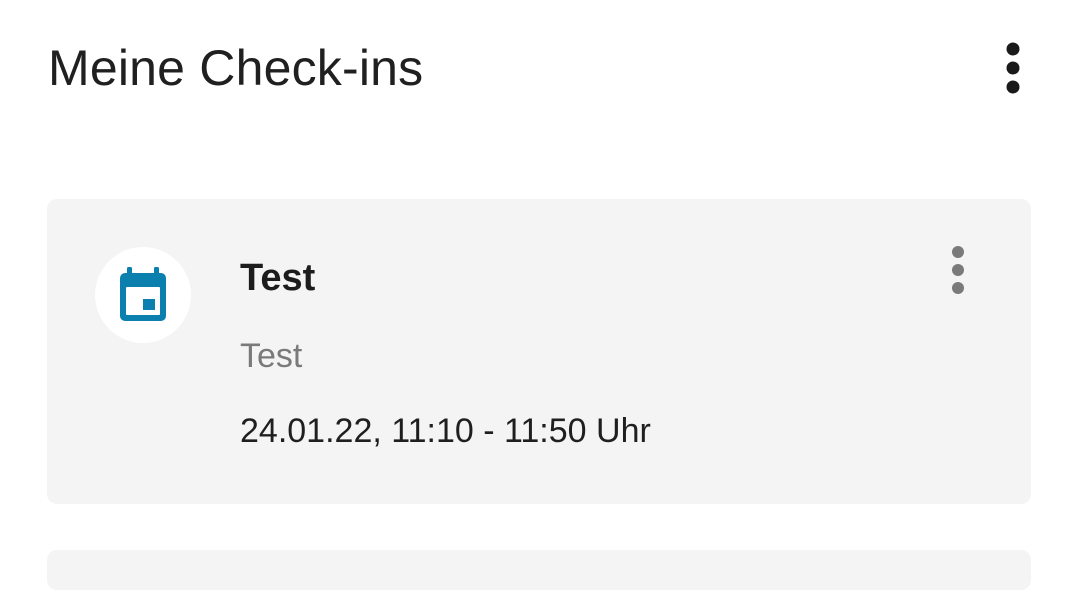  I want to click on checkin-menu-button, so click(958, 271).